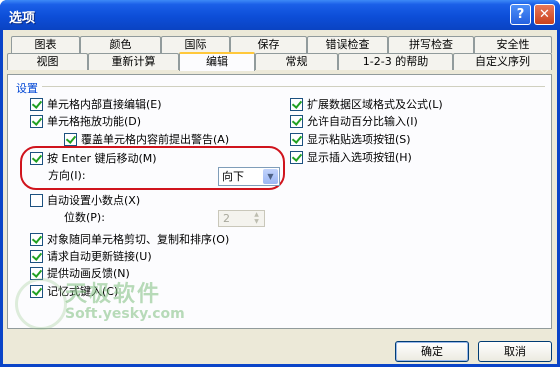 The image size is (560, 367). What do you see at coordinates (280, 15) in the screenshot?
I see `title-bar: 选项 ? ✕` at bounding box center [280, 15].